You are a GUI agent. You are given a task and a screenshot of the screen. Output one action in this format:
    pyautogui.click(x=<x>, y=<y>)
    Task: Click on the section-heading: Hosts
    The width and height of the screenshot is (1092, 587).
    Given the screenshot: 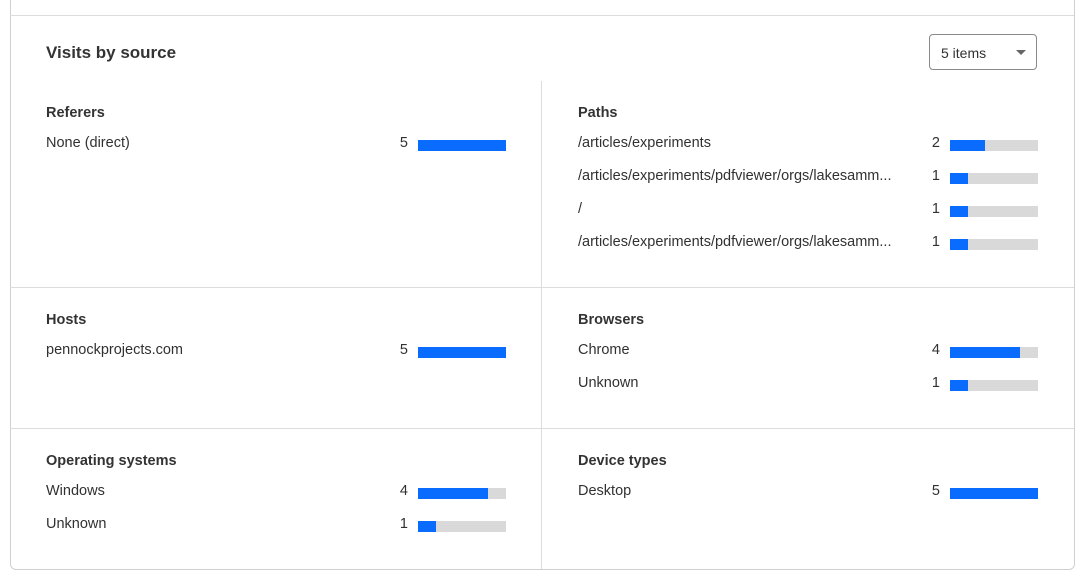 What is the action you would take?
    pyautogui.click(x=66, y=320)
    